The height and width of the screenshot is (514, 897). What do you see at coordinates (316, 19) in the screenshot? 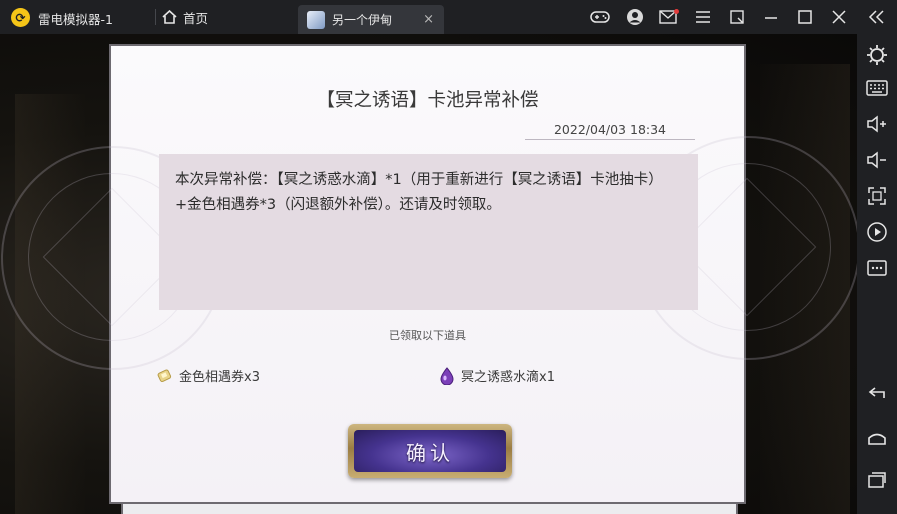
I see `game-tab-icon` at bounding box center [316, 19].